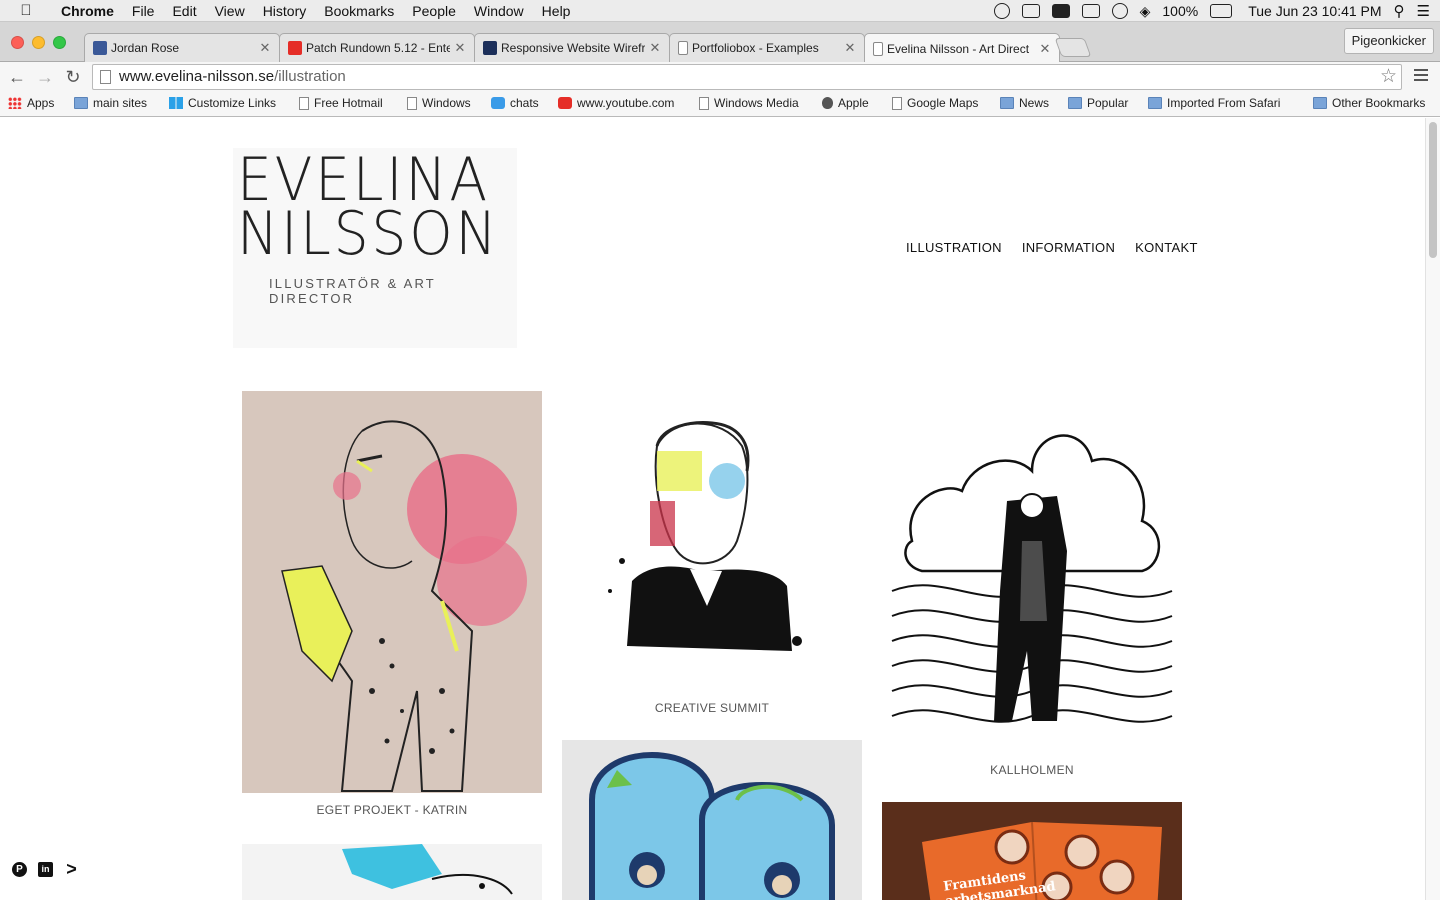 This screenshot has width=1440, height=900. I want to click on reload-icon: ↻, so click(73, 77).